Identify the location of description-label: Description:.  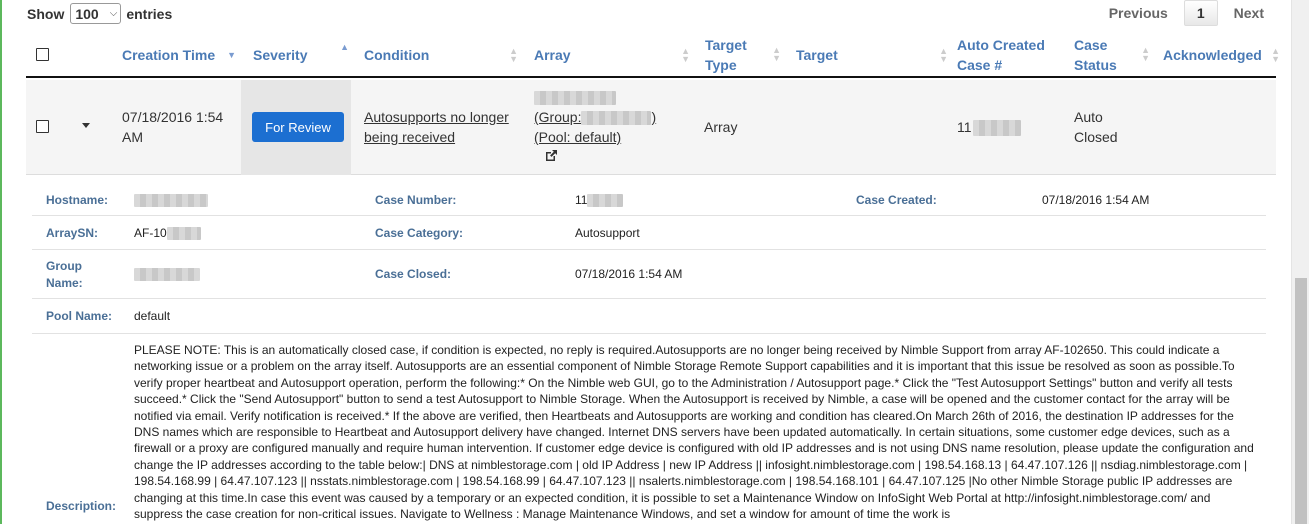
(81, 506).